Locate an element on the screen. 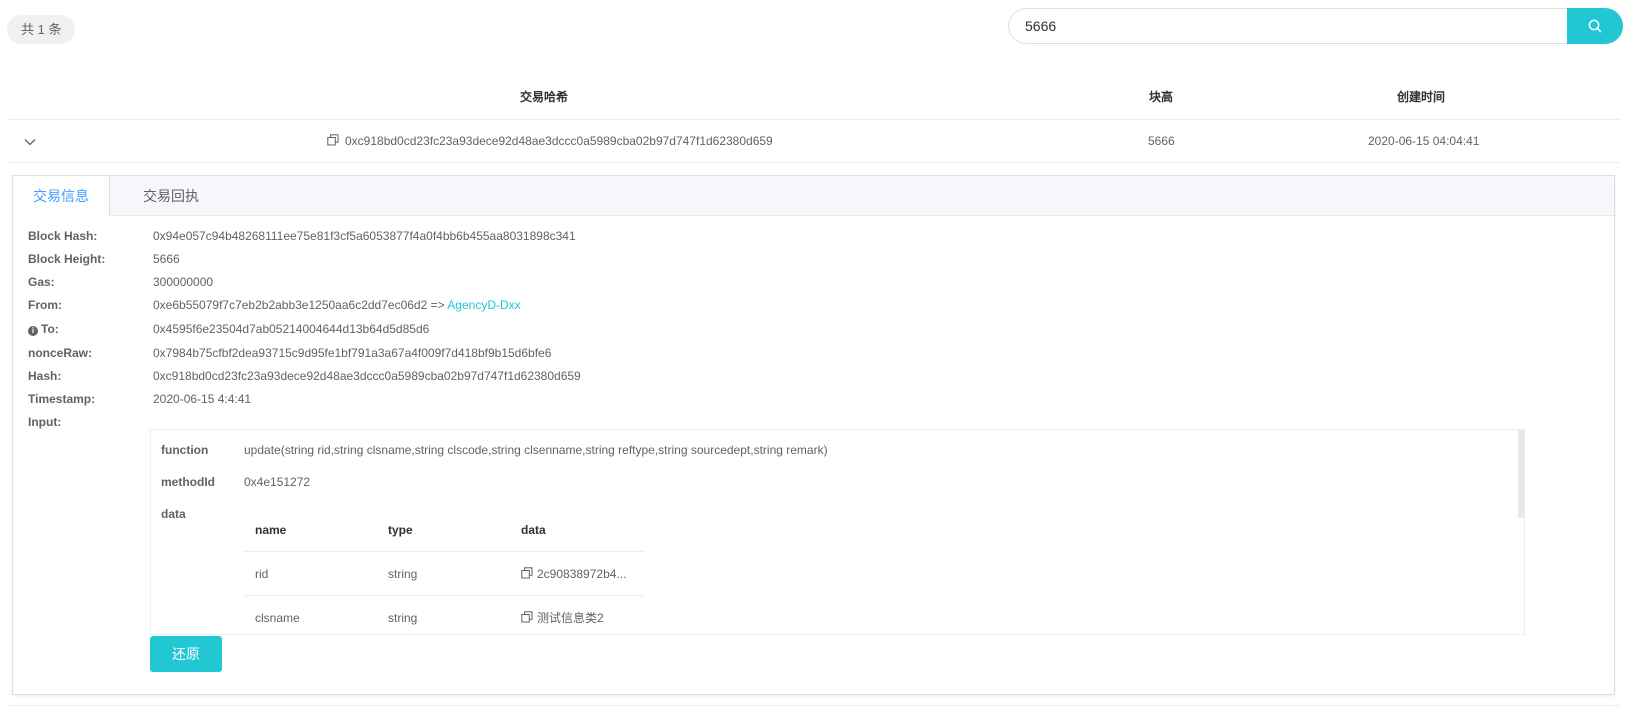  data-row-name: rid is located at coordinates (262, 574).